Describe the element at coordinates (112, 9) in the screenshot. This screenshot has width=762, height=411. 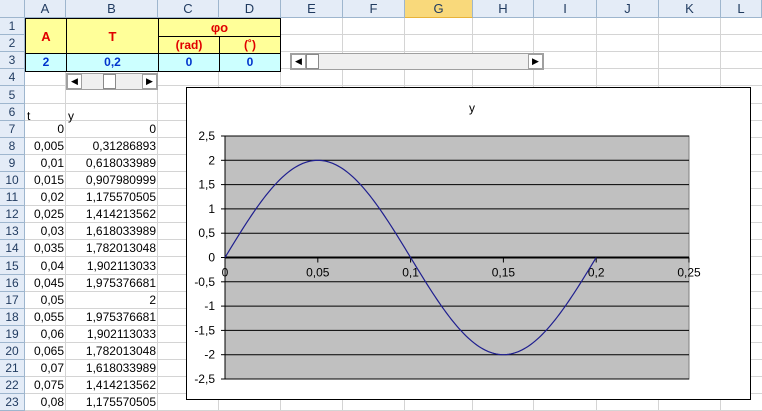
I see `column-header-b: B` at that location.